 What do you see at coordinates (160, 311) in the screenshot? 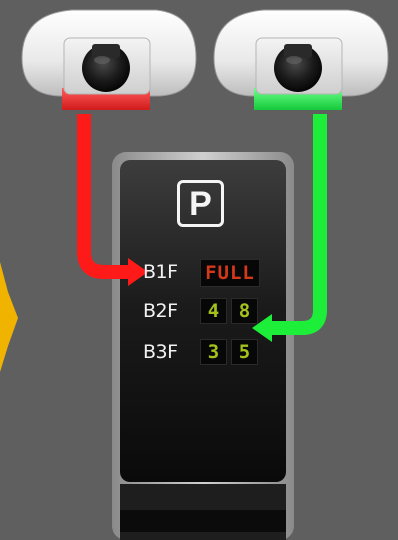
I see `level-label-b2f: B2F` at bounding box center [160, 311].